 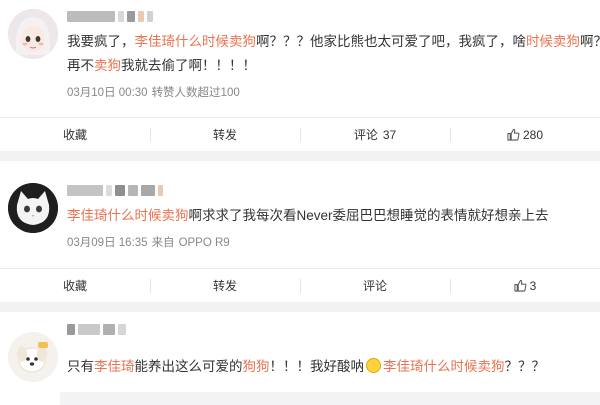 I want to click on comment-button: 评论 37, so click(x=375, y=134).